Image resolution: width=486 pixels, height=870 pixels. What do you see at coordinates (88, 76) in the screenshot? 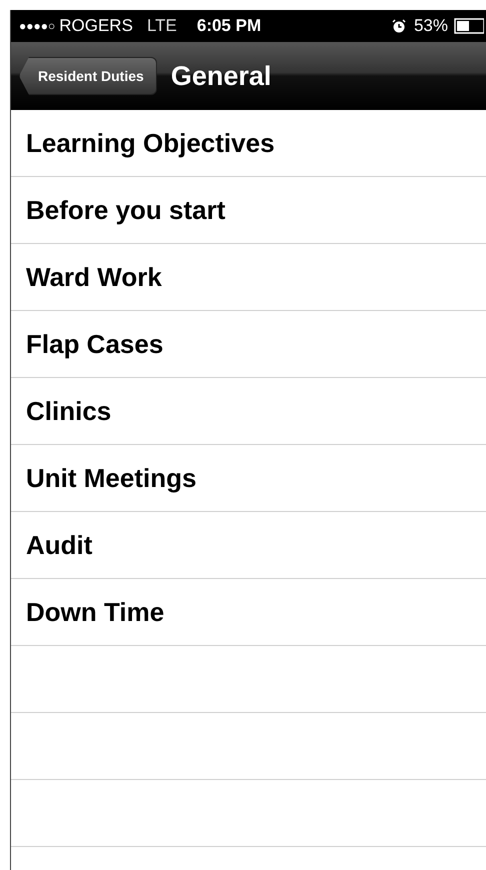
I see `back-button: Resident Duties` at bounding box center [88, 76].